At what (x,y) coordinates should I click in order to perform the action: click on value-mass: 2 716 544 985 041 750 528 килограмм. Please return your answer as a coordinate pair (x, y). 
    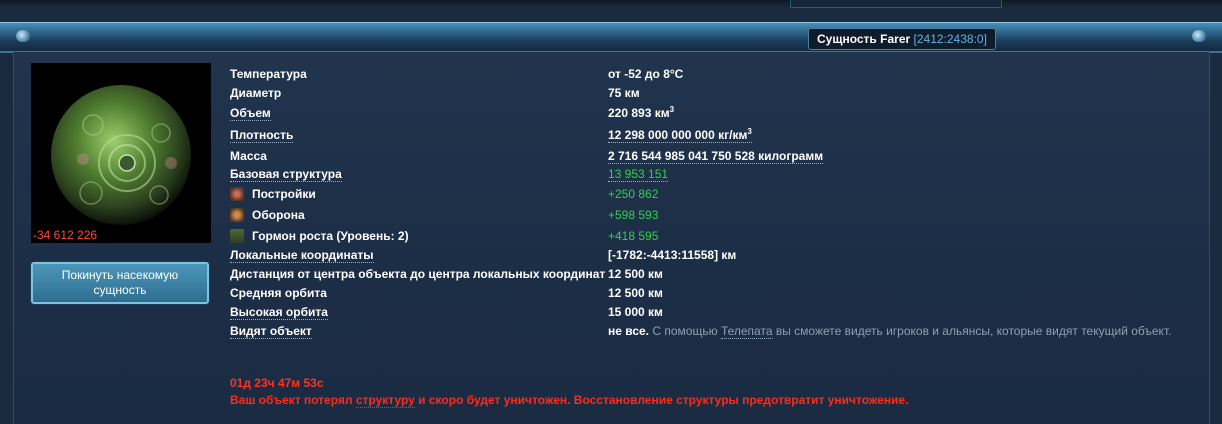
    Looking at the image, I should click on (716, 156).